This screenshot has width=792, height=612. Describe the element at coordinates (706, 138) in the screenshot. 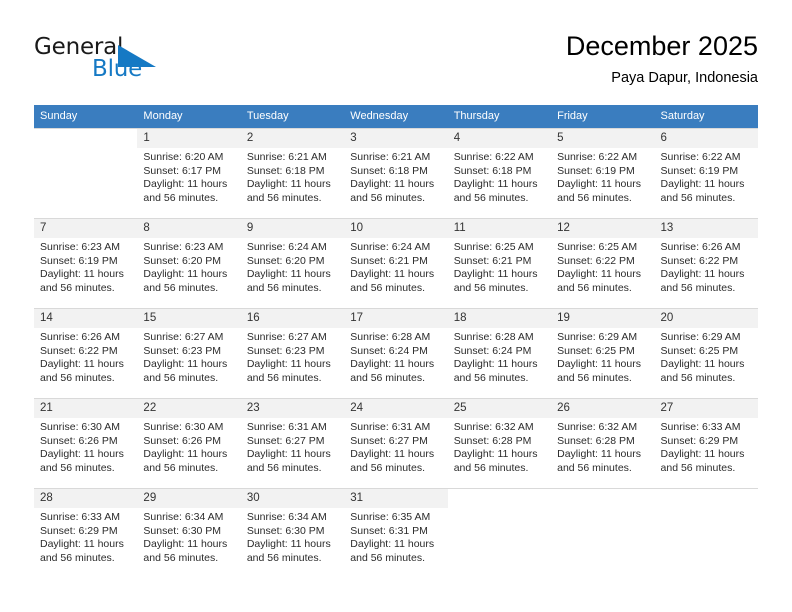

I see `day-number: 6` at that location.